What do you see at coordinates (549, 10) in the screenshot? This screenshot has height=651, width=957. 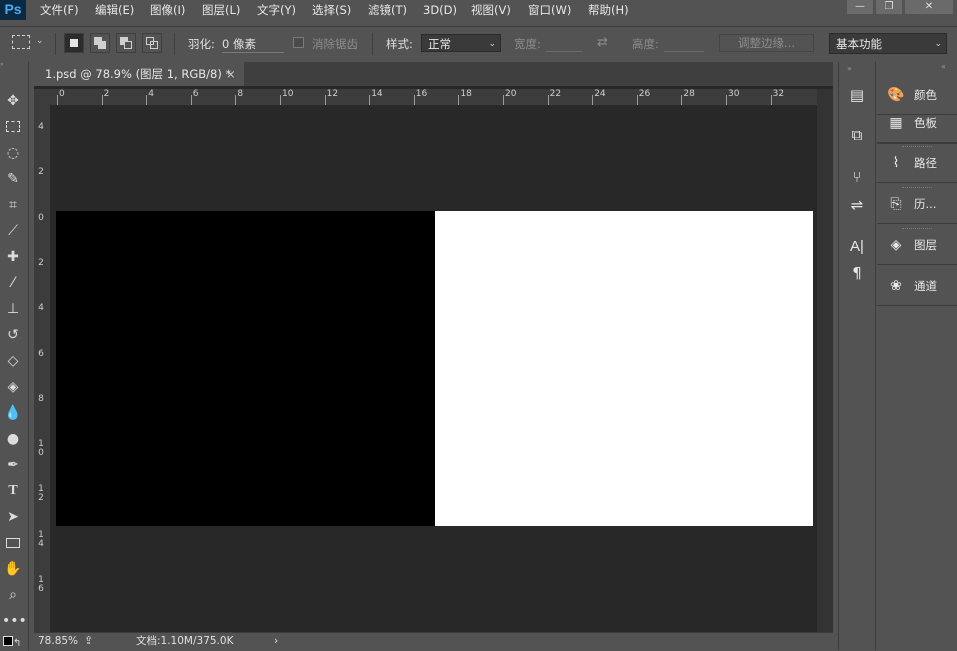 I see `menu-window: 窗口(W)` at bounding box center [549, 10].